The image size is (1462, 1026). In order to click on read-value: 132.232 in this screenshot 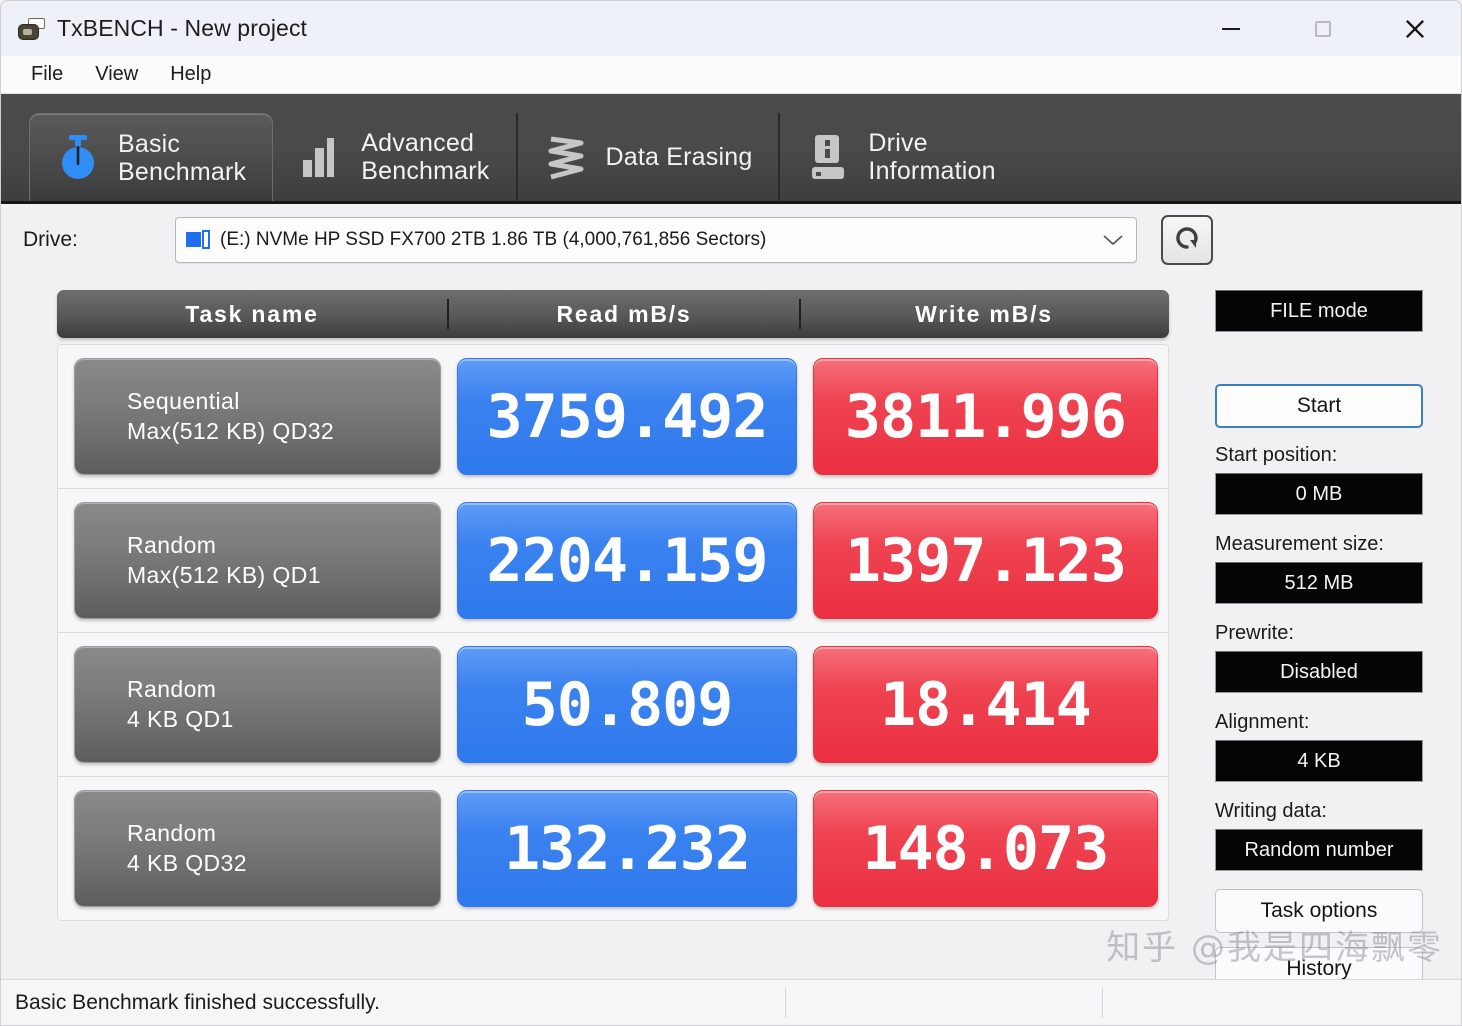, I will do `click(627, 848)`.